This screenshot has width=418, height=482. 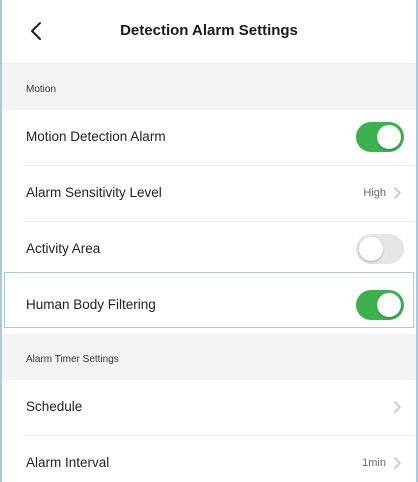 I want to click on row-activity-area: Activity Area, so click(x=209, y=250).